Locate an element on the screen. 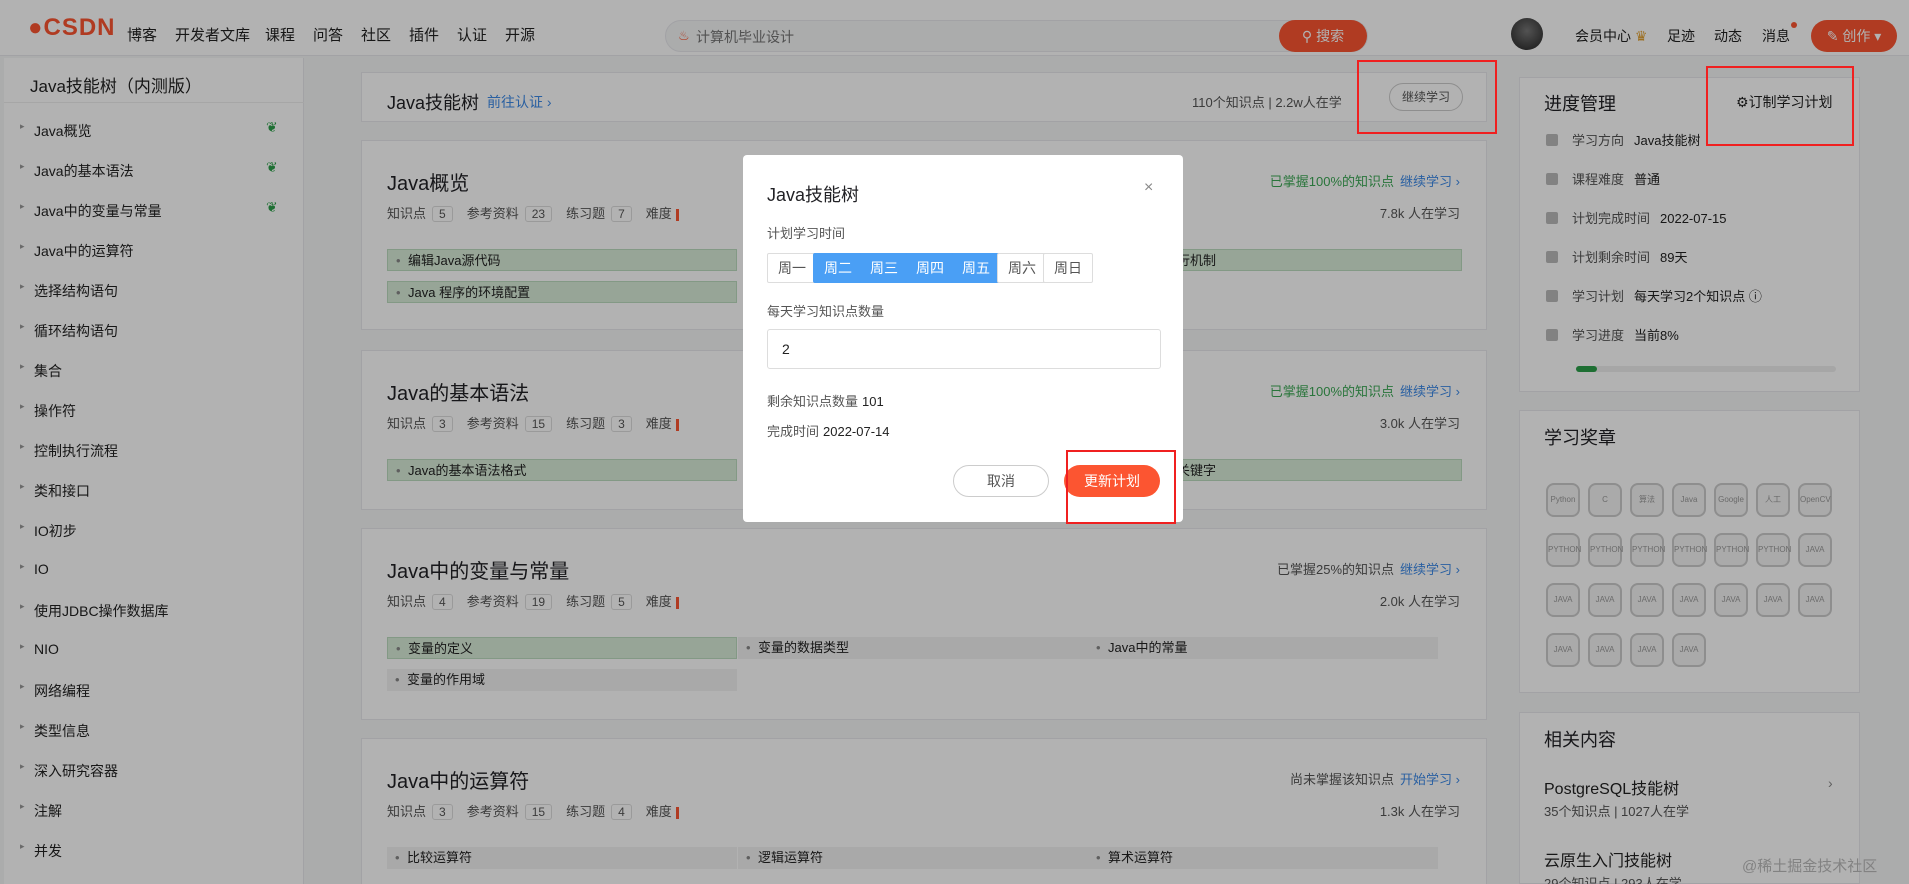 This screenshot has height=884, width=1909. day-toggle: 周三 is located at coordinates (884, 268).